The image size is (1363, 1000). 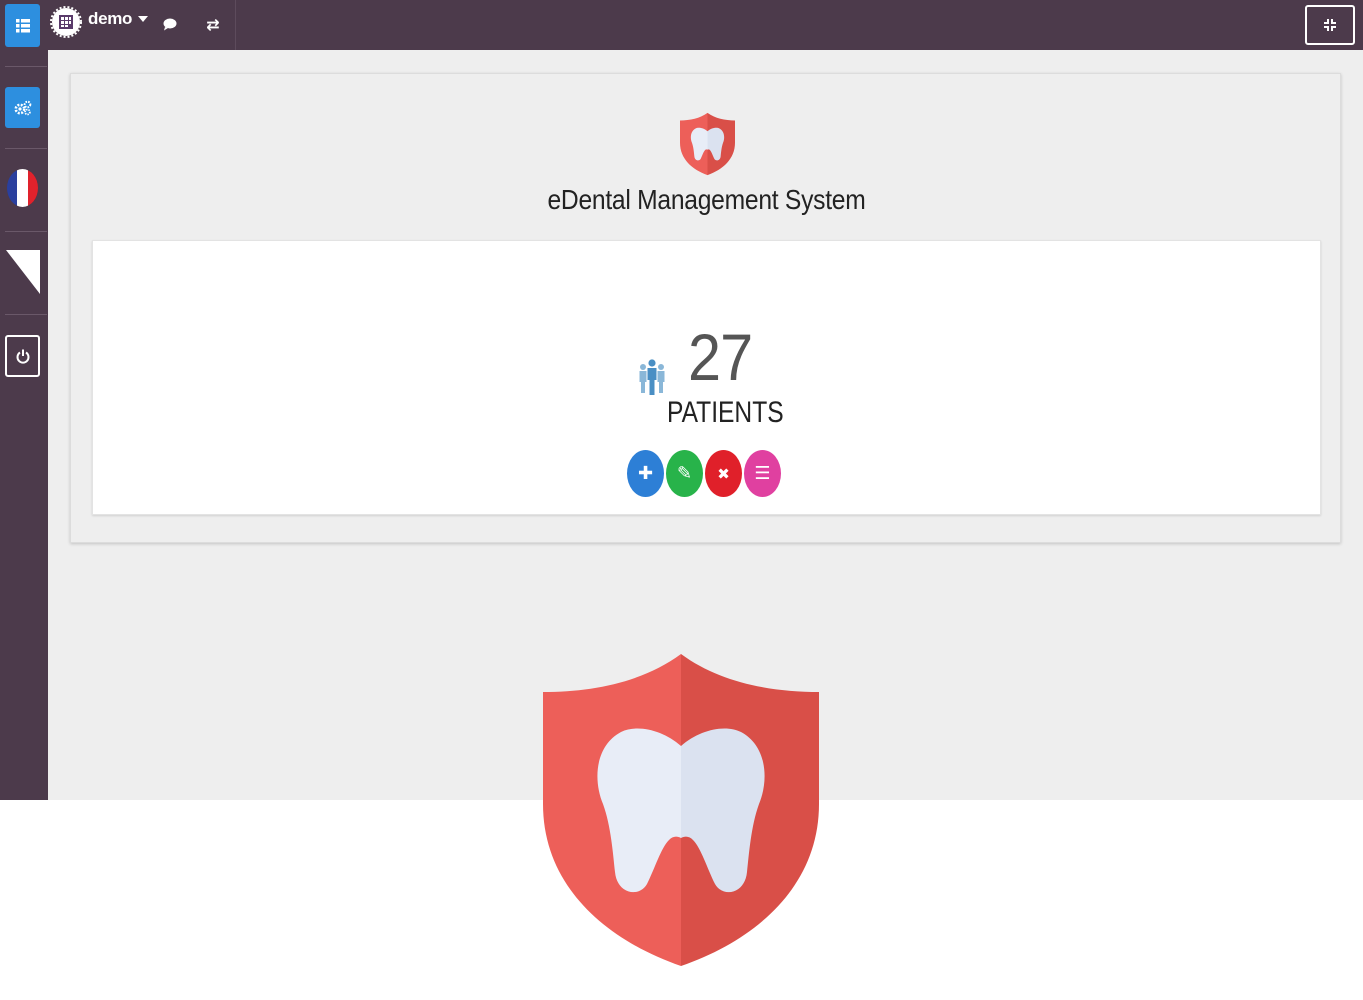 I want to click on chat-bubble-icon, so click(x=170, y=24).